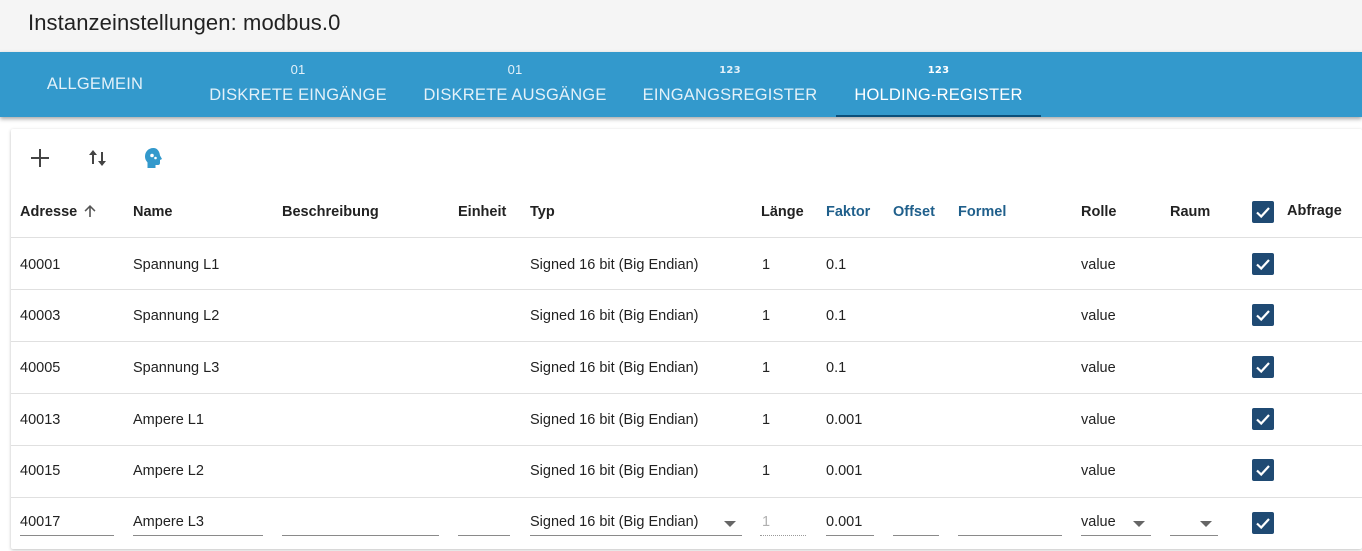 This screenshot has height=551, width=1362. What do you see at coordinates (1010, 523) in the screenshot?
I see `formula-input` at bounding box center [1010, 523].